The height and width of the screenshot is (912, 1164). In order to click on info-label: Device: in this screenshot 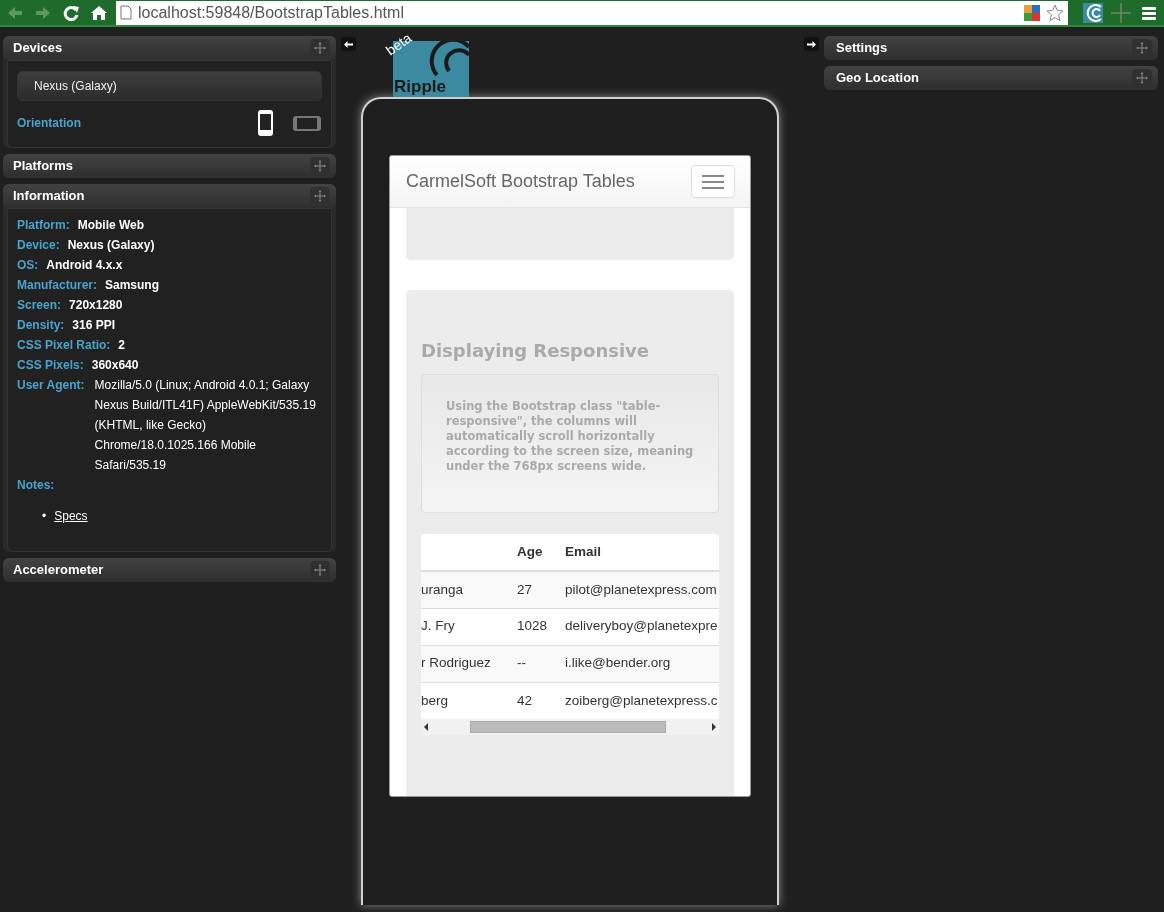, I will do `click(38, 245)`.